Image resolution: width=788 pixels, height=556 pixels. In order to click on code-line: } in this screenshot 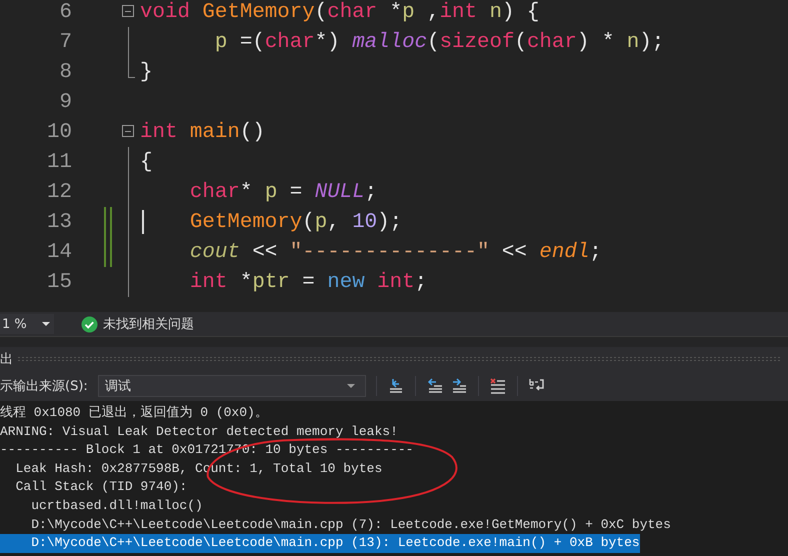, I will do `click(146, 72)`.